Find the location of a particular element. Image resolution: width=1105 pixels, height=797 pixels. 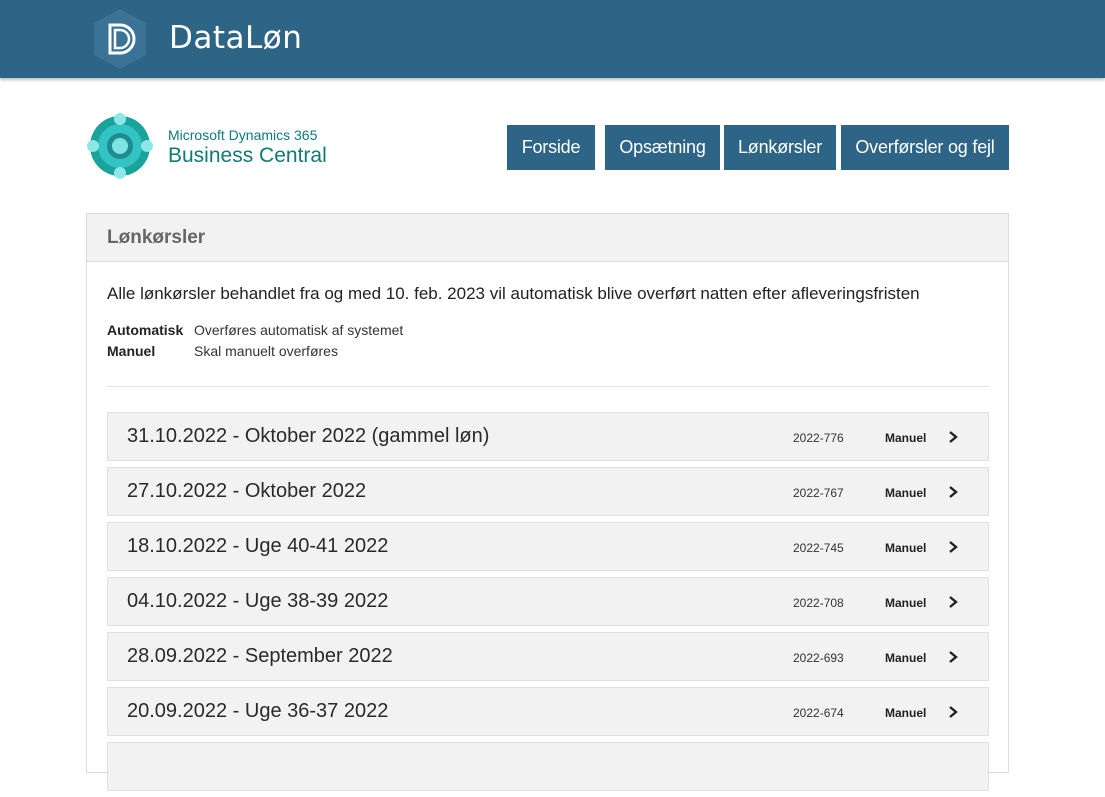

nav-opsaetning: Opsætning is located at coordinates (662, 147).